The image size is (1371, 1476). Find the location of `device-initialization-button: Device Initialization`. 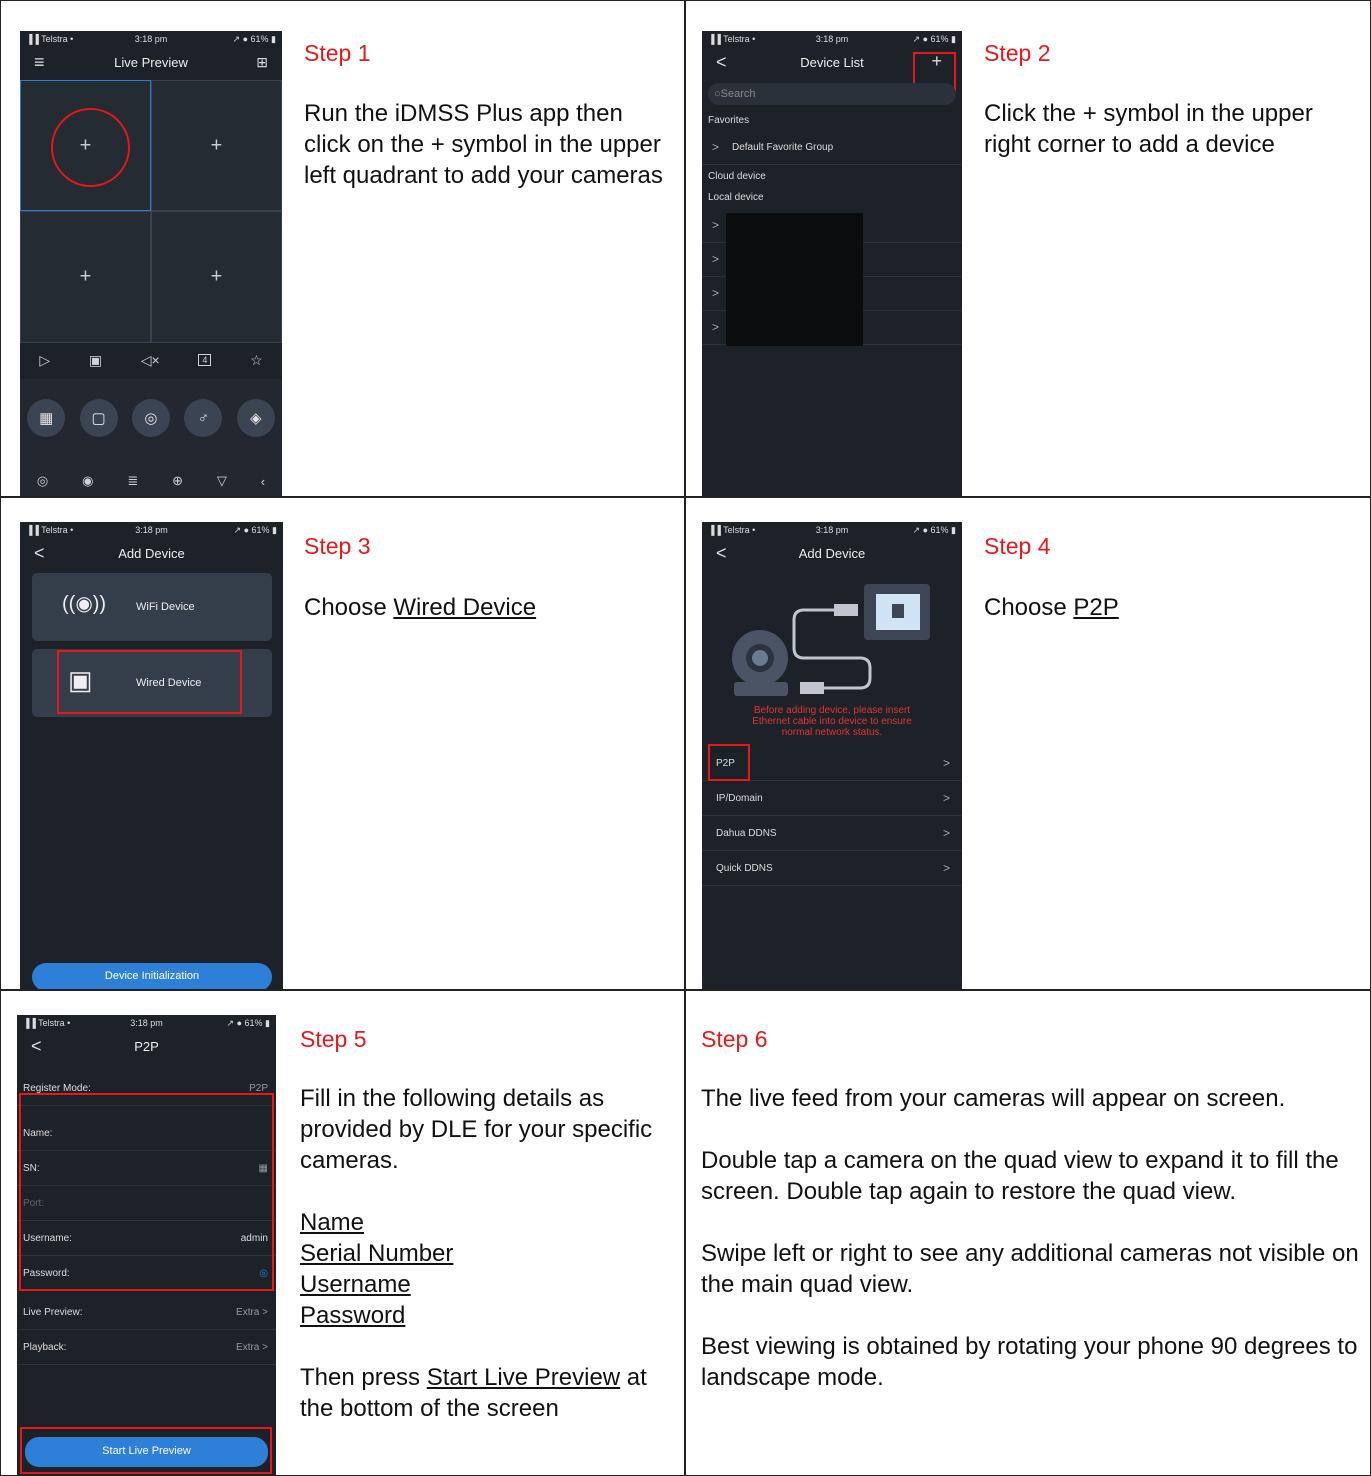

device-initialization-button: Device Initialization is located at coordinates (152, 976).